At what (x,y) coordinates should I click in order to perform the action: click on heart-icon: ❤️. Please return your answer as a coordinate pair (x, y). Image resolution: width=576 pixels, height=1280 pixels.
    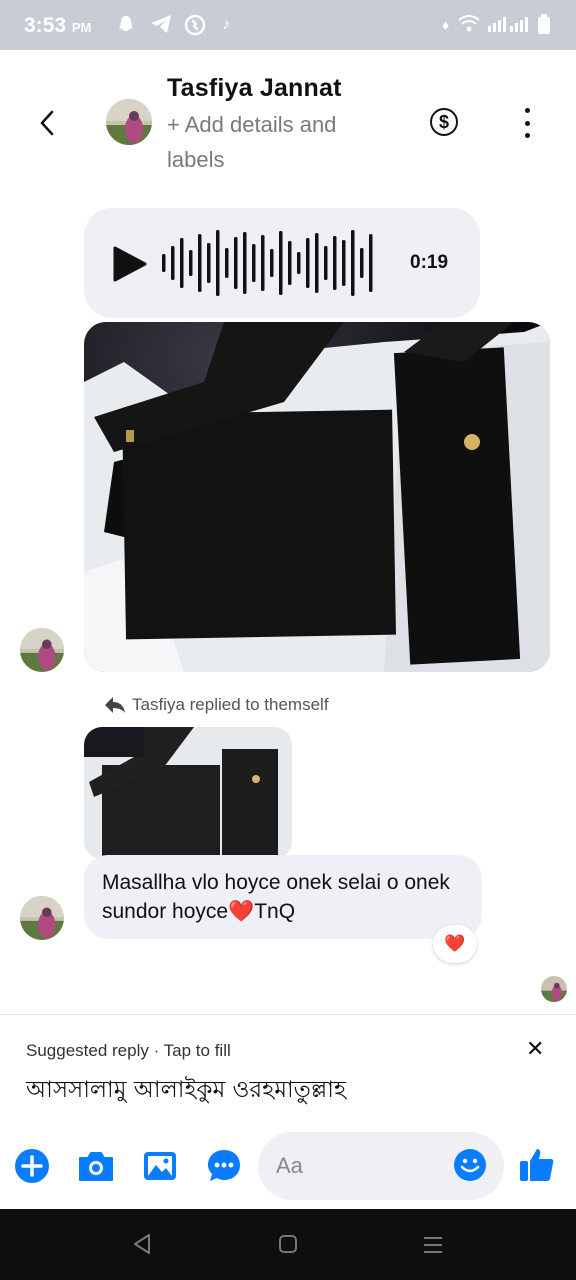
    Looking at the image, I should click on (455, 944).